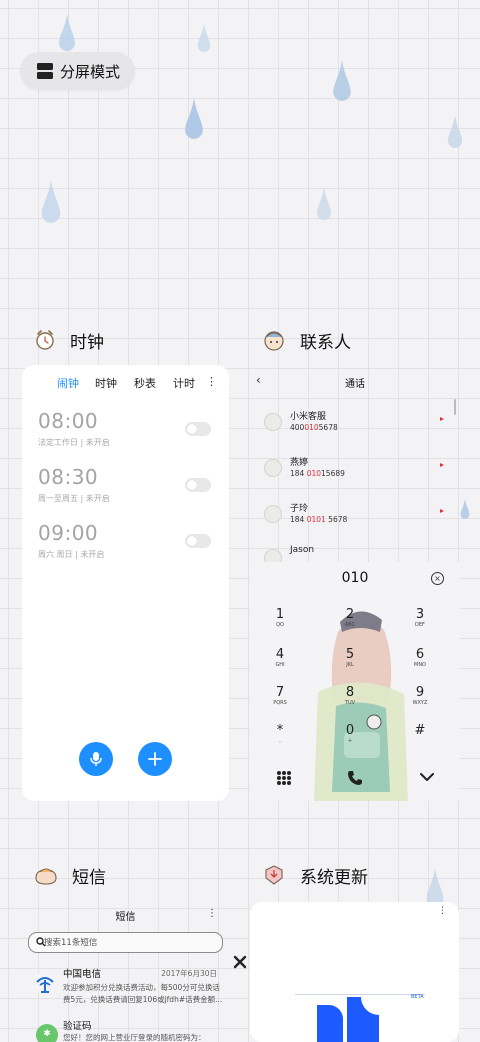  Describe the element at coordinates (356, 426) in the screenshot. I see `contact-row: 小米客服 4000105678` at that location.